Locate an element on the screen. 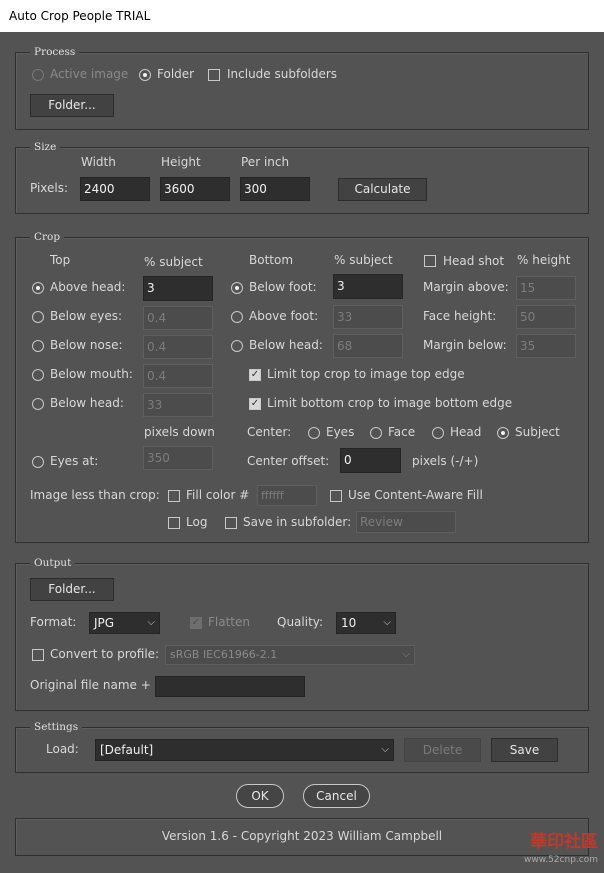 This screenshot has width=604, height=873. profile-select: sRGB IEC61966-2.1 ⌵ is located at coordinates (290, 655).